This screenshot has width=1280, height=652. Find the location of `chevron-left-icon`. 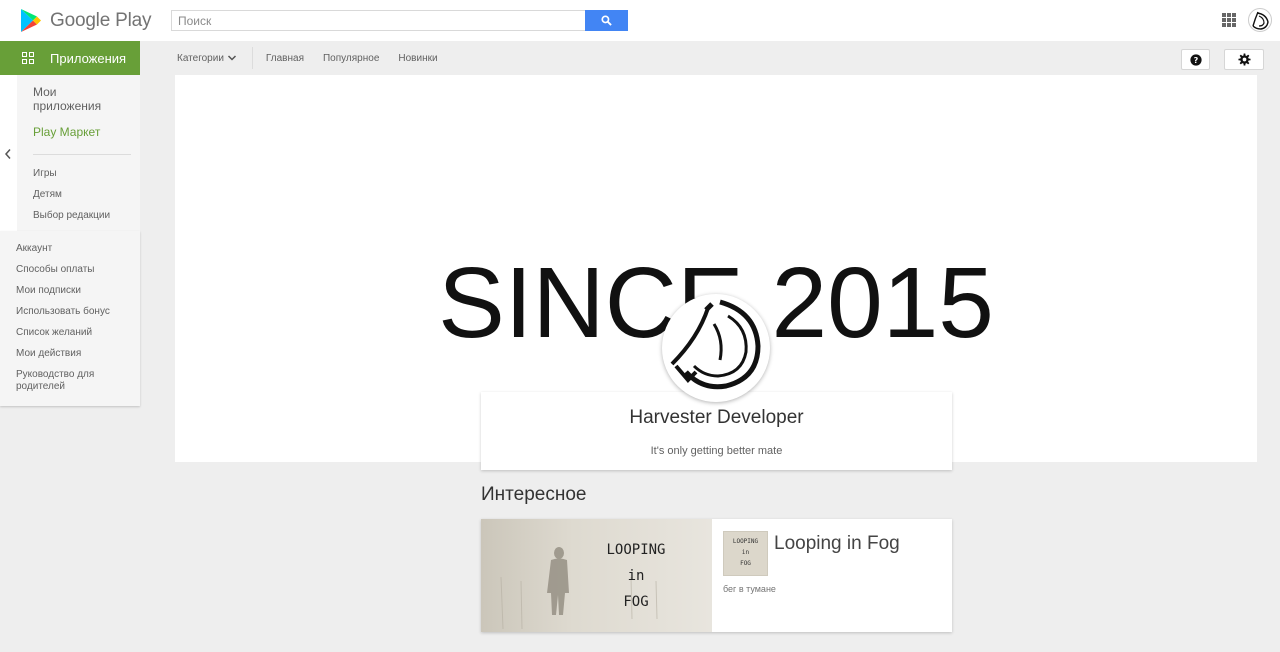

chevron-left-icon is located at coordinates (7, 154).